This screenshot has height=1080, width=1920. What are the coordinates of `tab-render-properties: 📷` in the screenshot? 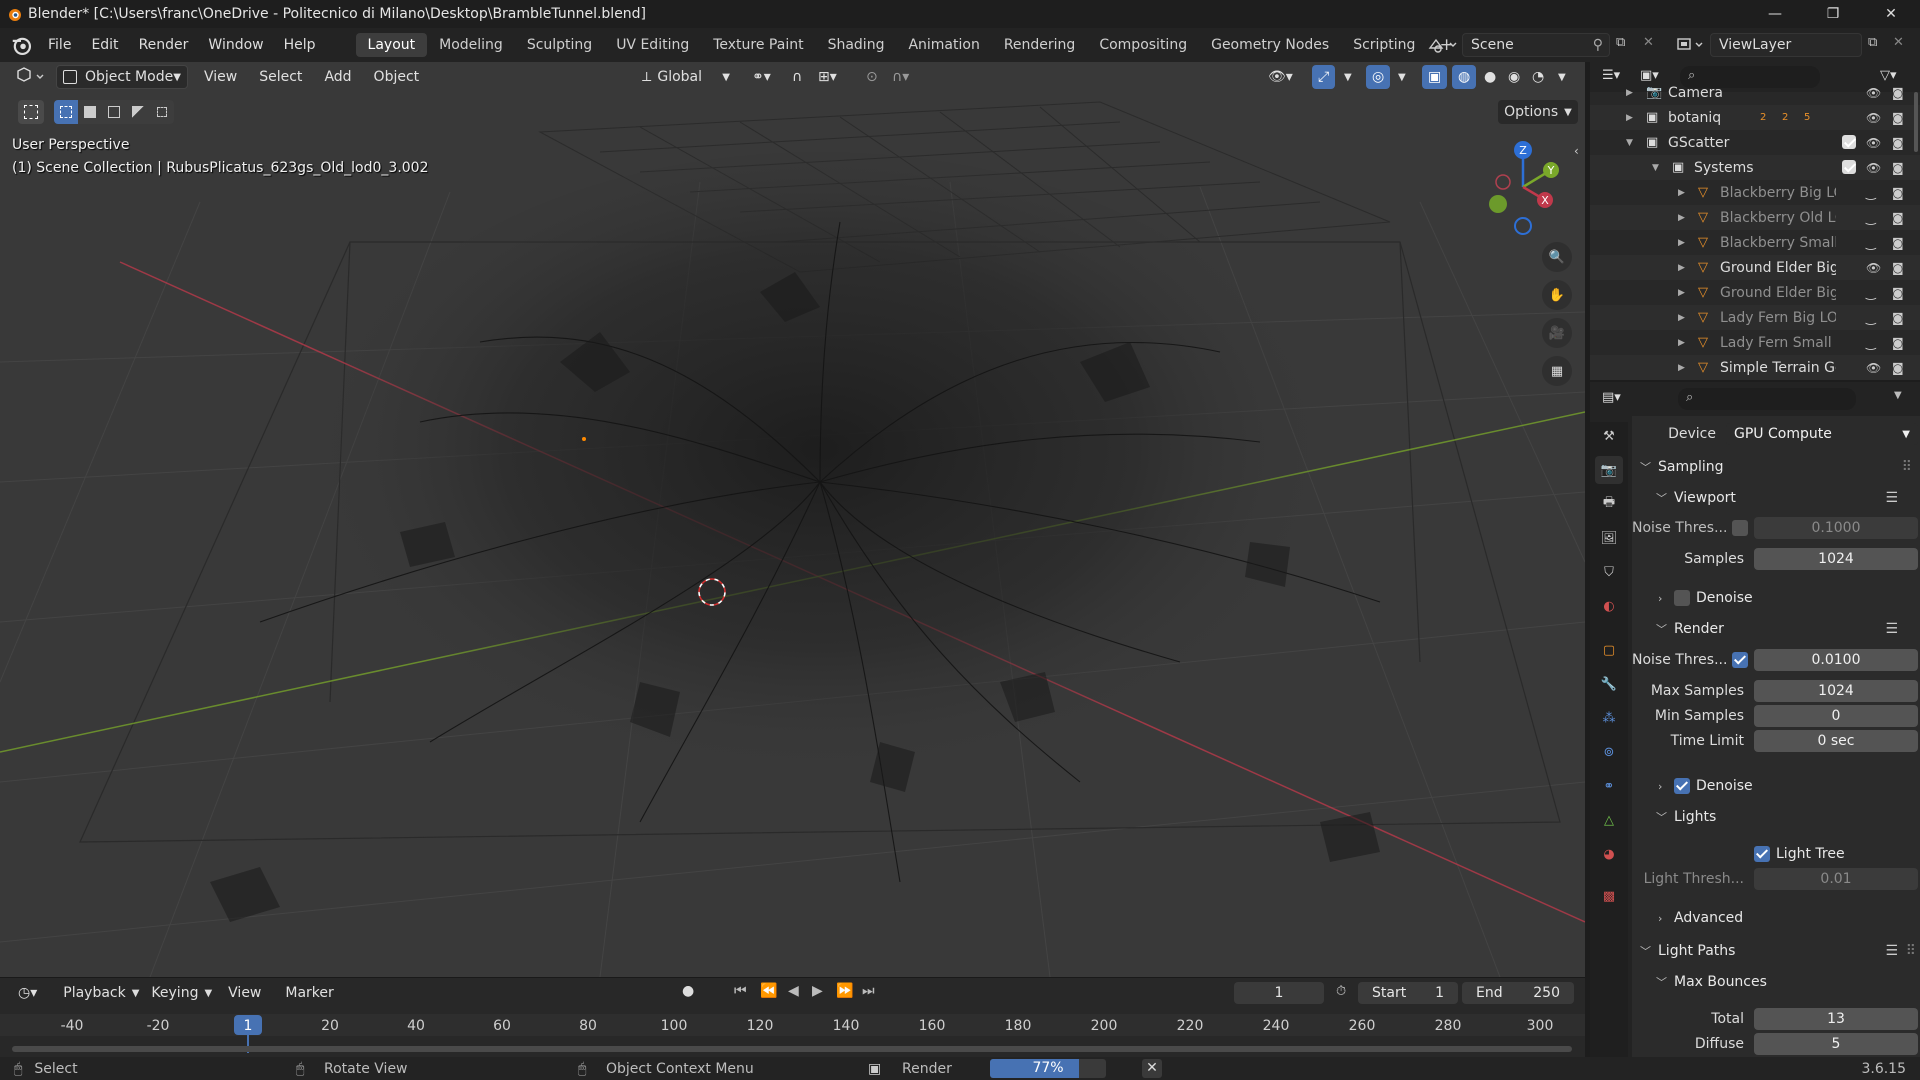 It's located at (1609, 470).